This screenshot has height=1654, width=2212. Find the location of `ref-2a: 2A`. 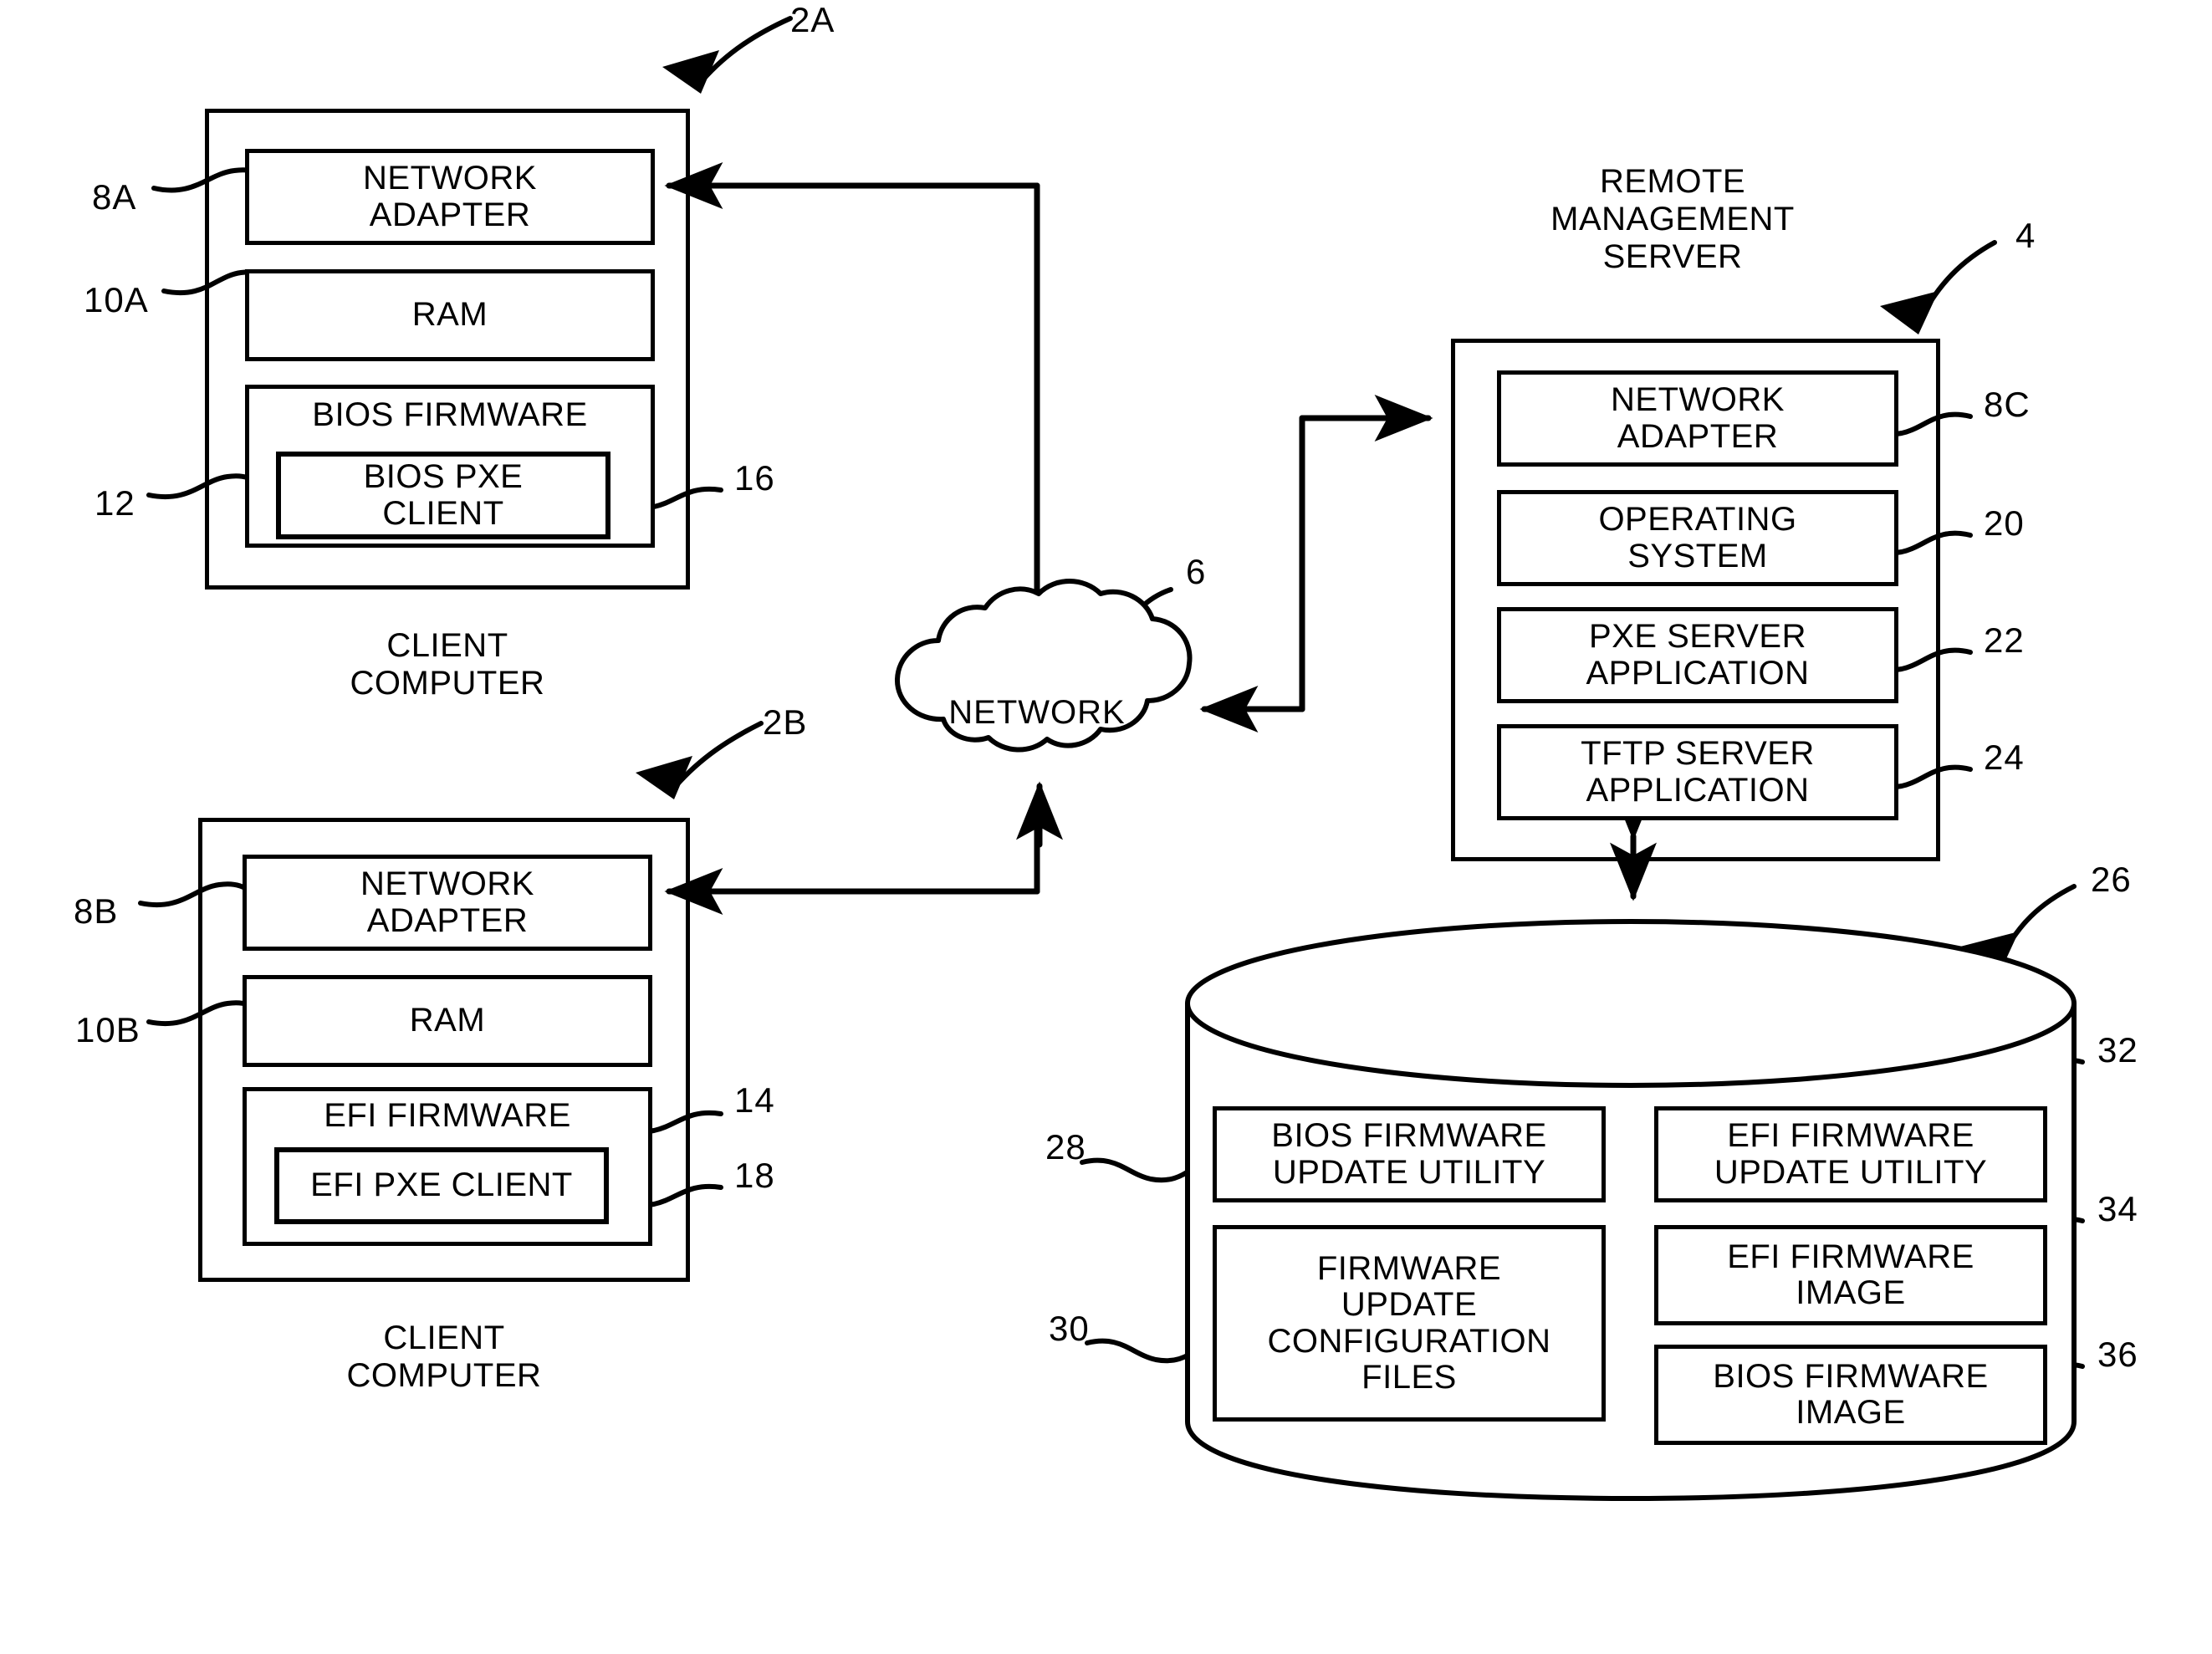

ref-2a: 2A is located at coordinates (812, 19).